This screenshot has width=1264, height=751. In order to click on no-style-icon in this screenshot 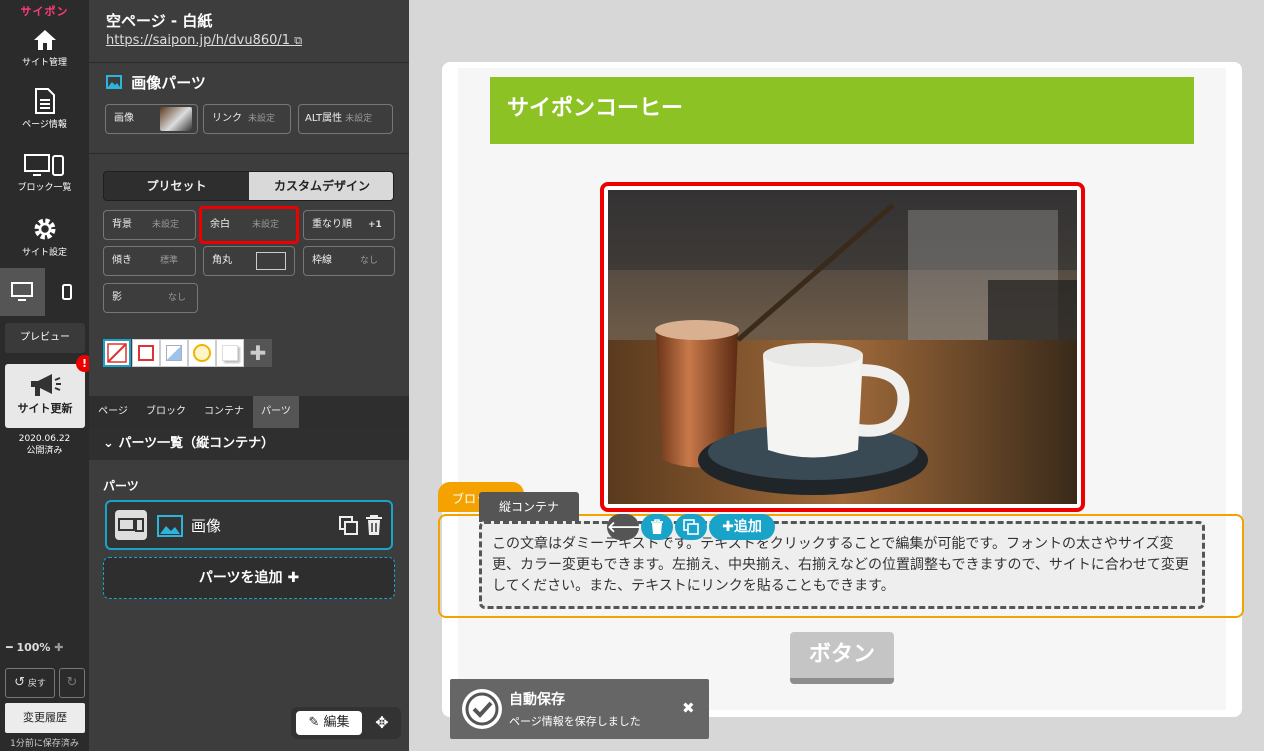, I will do `click(117, 353)`.